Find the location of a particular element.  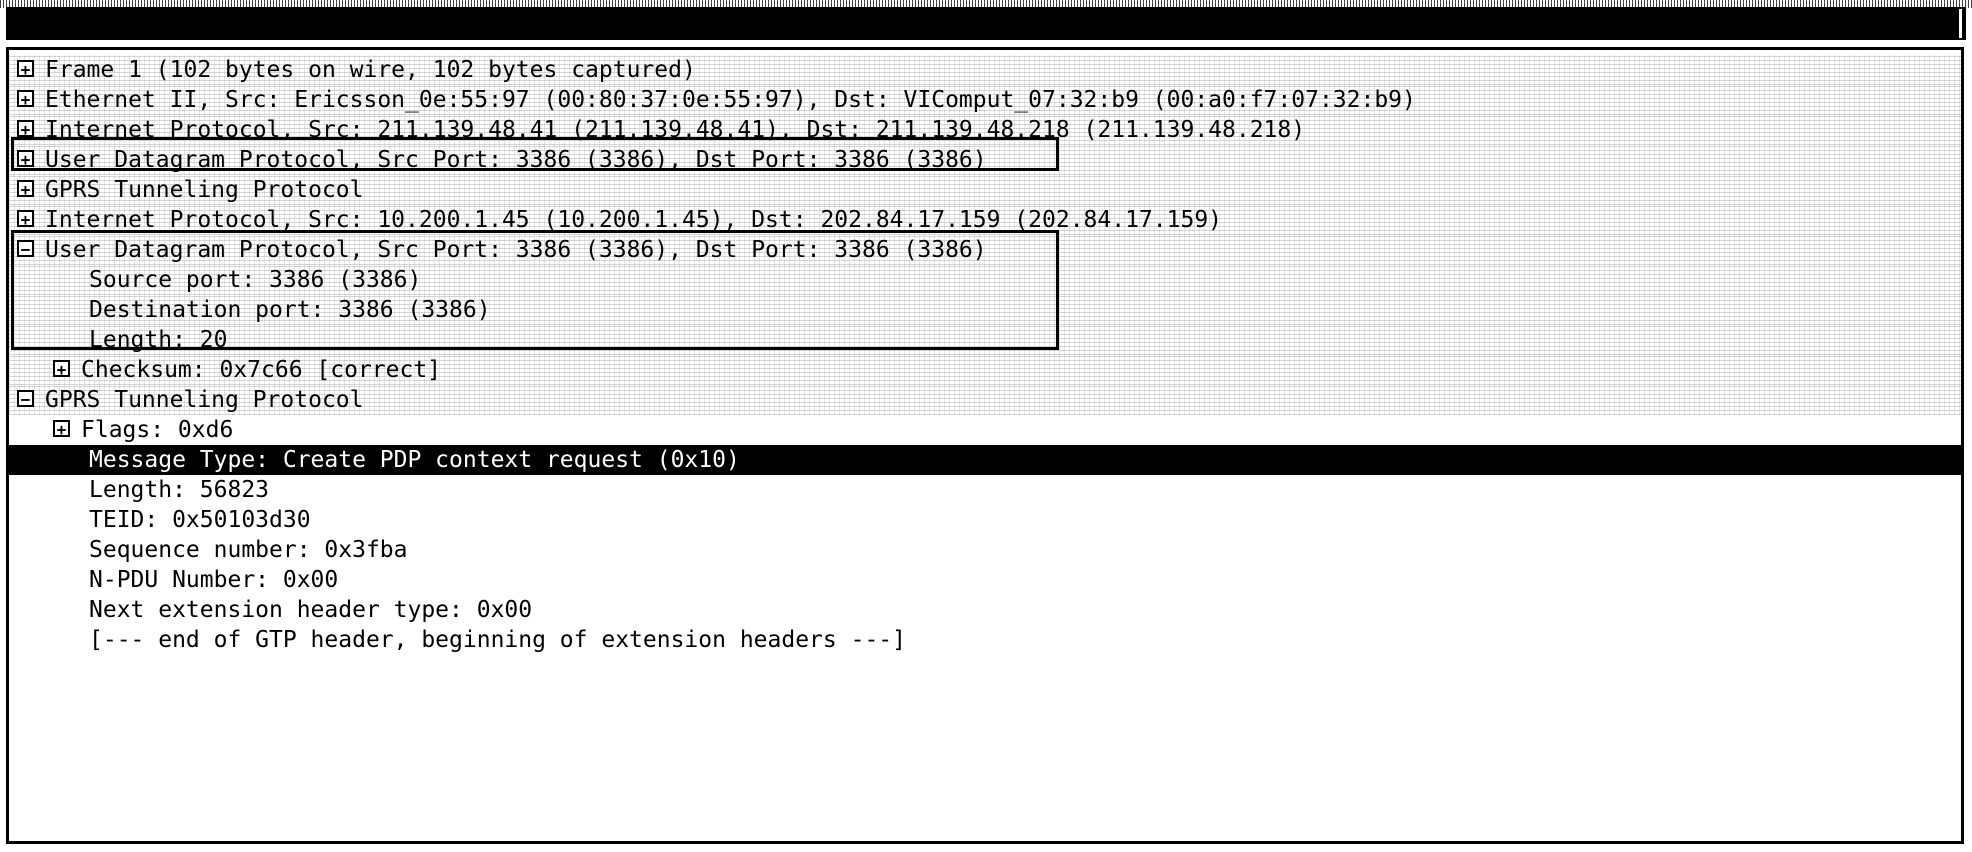

detail-row-gtp-teid: TEID: 0x50103d30 is located at coordinates (985, 520).